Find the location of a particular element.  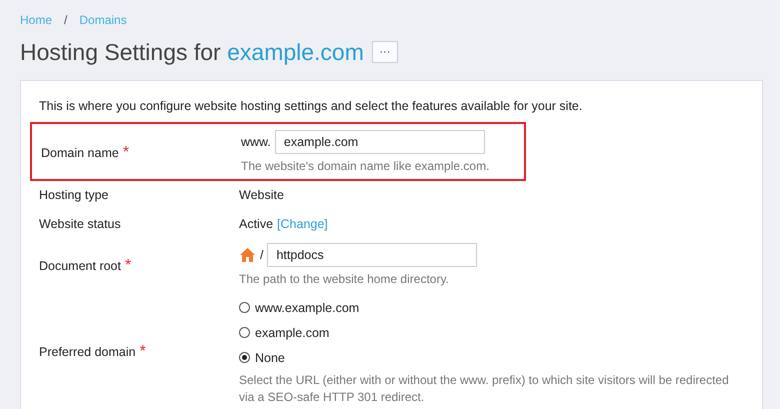

radio-option: None is located at coordinates (491, 357).